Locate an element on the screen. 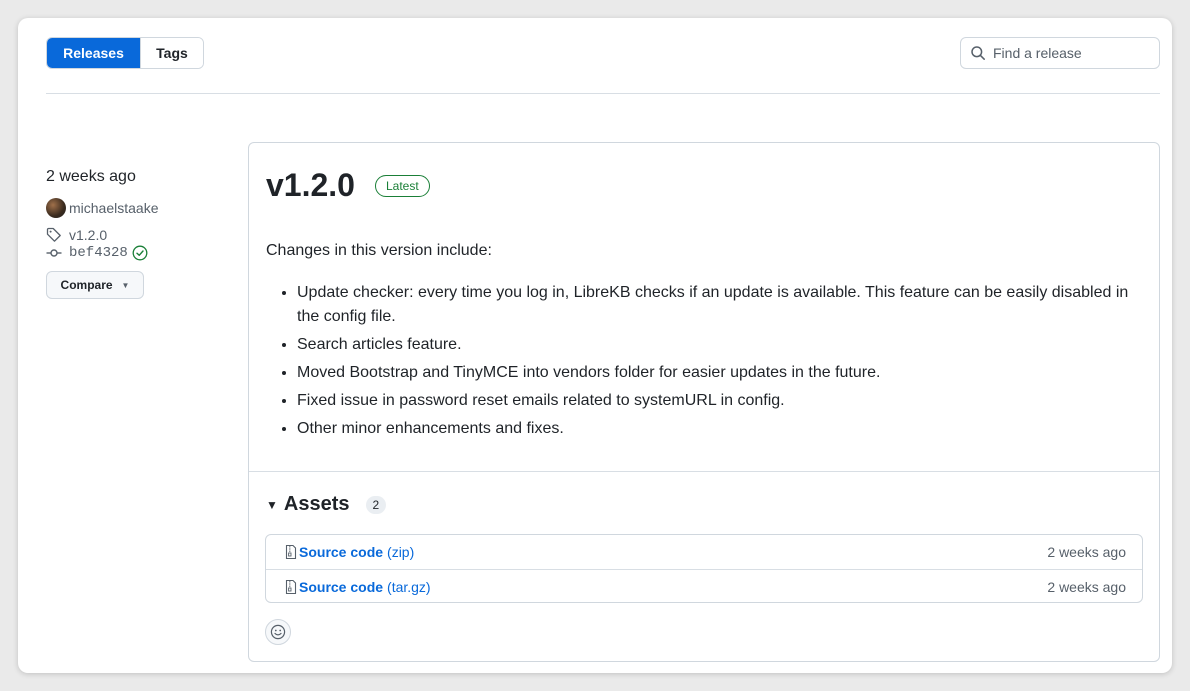  list-item: Search articles feature. is located at coordinates (722, 345).